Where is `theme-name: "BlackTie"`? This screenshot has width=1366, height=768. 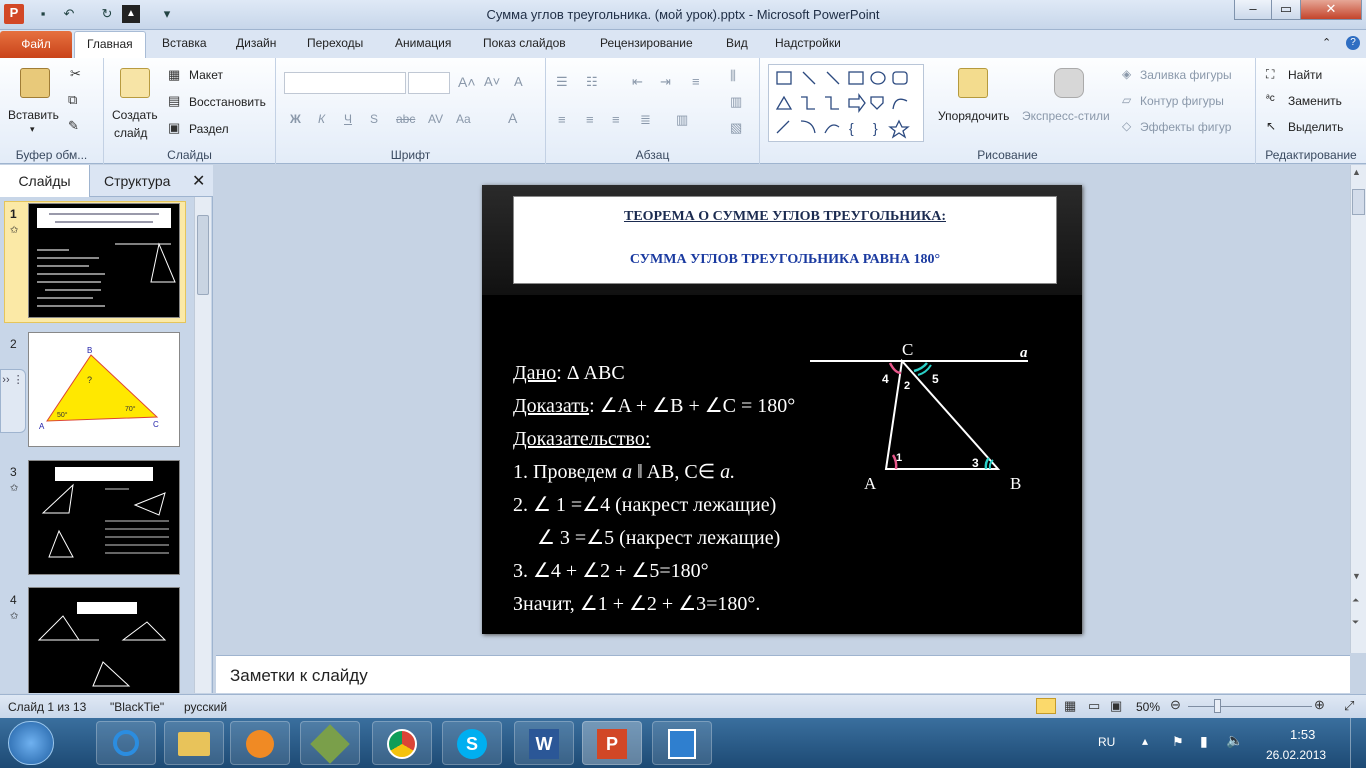
theme-name: "BlackTie" is located at coordinates (137, 707).